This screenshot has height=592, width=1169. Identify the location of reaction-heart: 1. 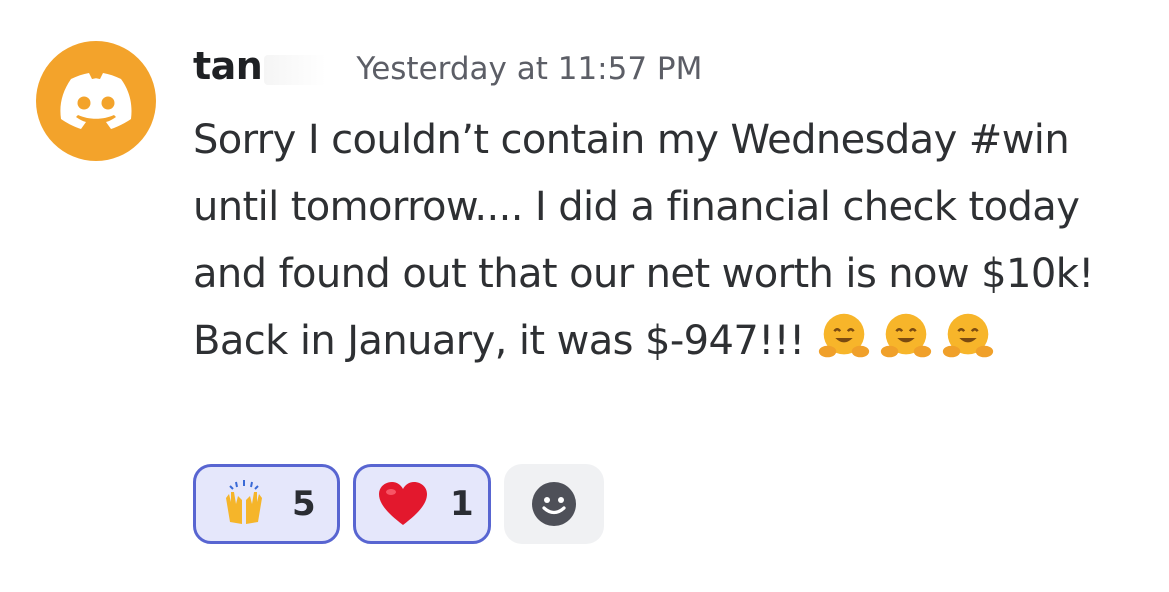
(422, 504).